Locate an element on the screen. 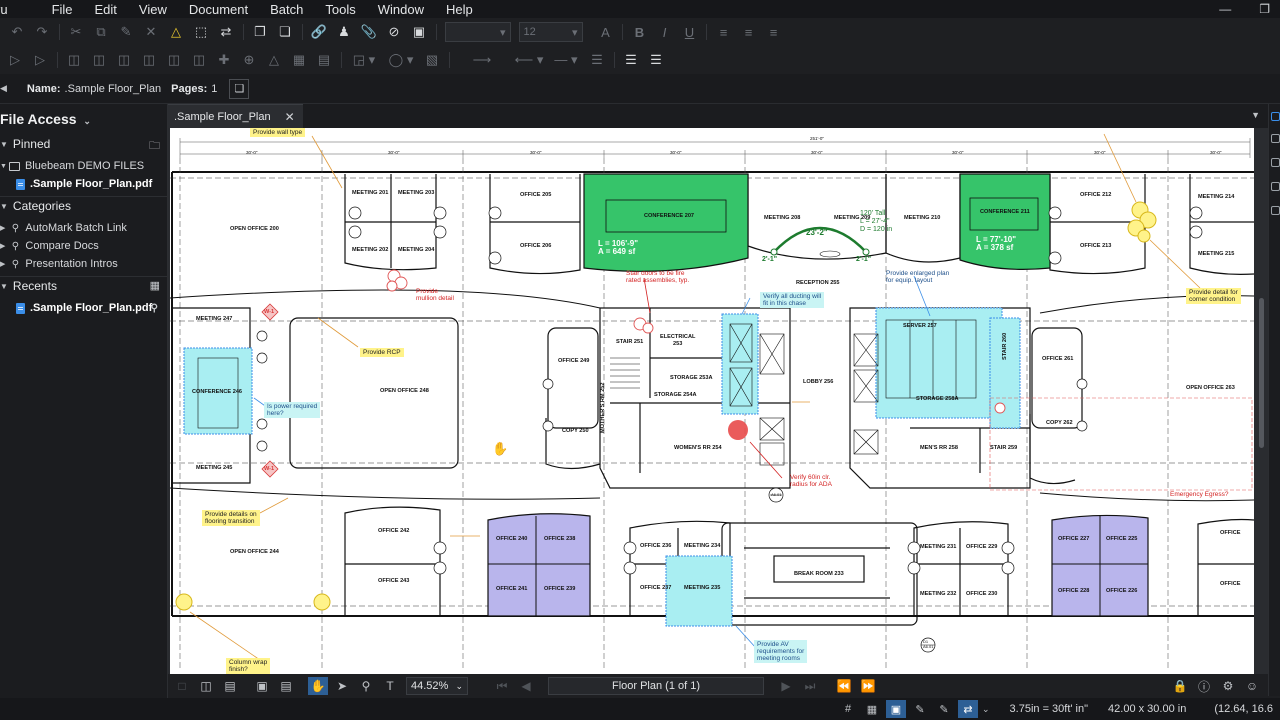 Image resolution: width=1280 pixels, height=720 pixels. minimize-icon: — is located at coordinates (1225, 9).